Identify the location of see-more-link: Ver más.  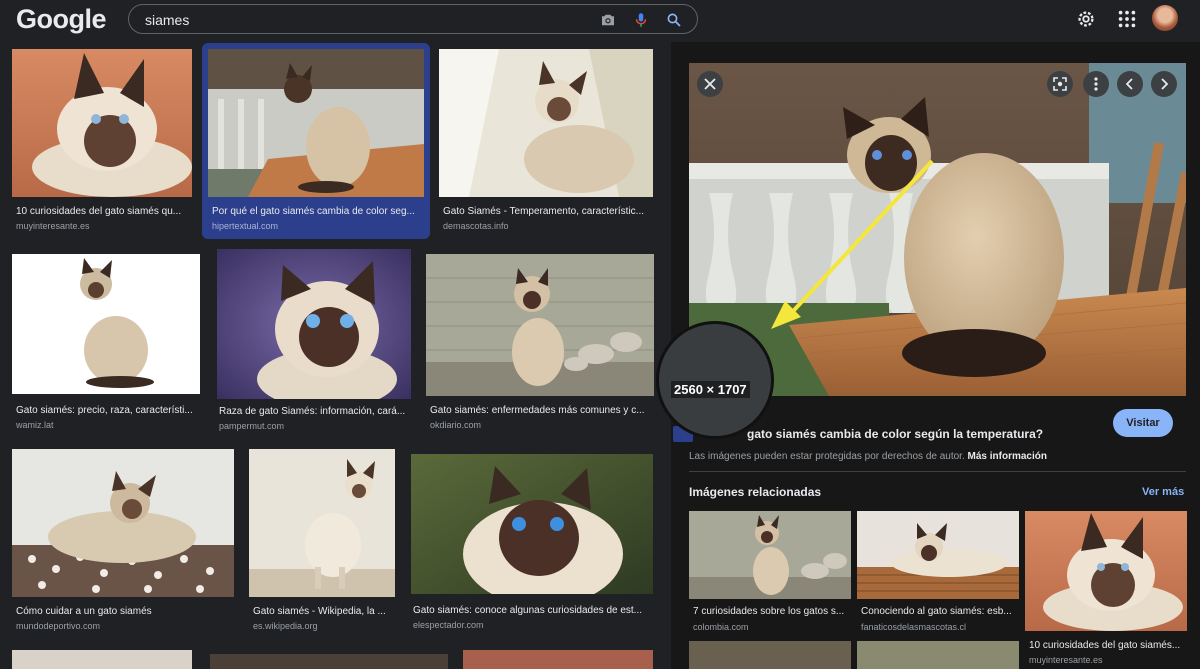
(1163, 492).